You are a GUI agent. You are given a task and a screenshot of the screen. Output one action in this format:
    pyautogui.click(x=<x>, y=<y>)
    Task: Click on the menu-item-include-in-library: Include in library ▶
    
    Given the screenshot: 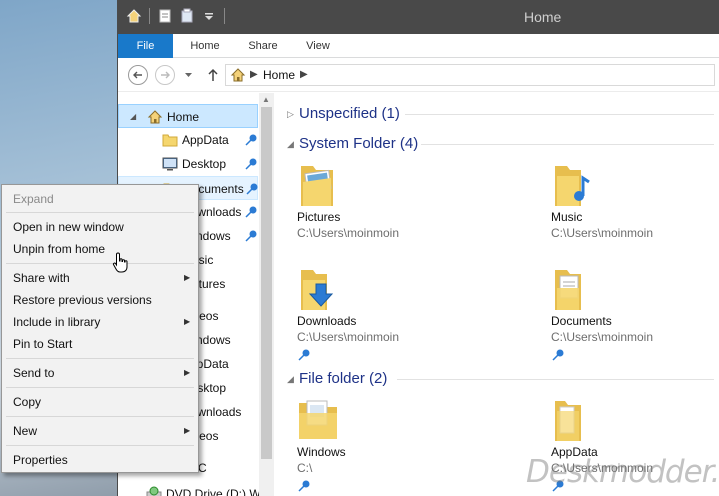 What is the action you would take?
    pyautogui.click(x=100, y=322)
    